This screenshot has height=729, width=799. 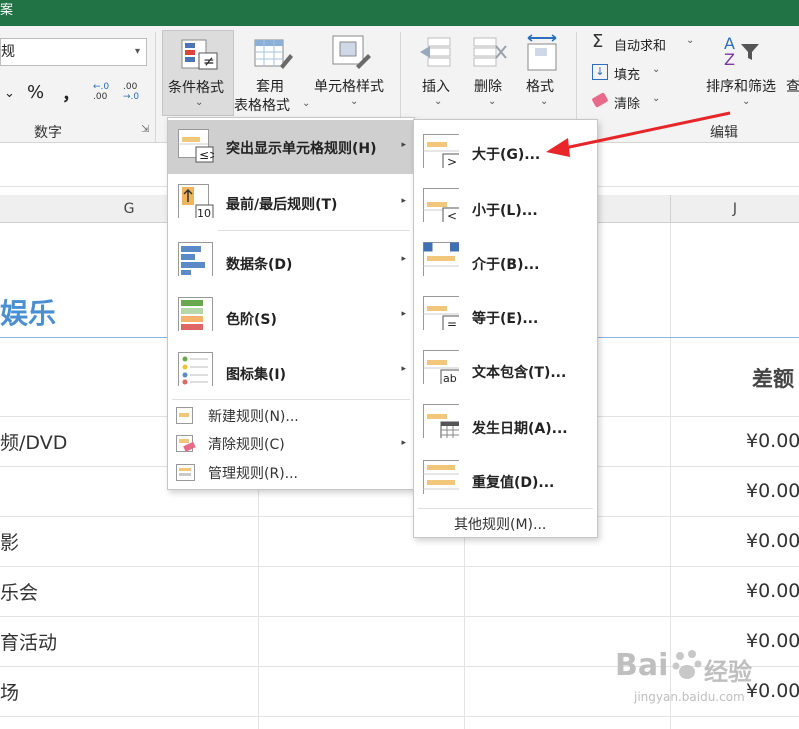 What do you see at coordinates (435, 52) in the screenshot?
I see `insert-cells-icon` at bounding box center [435, 52].